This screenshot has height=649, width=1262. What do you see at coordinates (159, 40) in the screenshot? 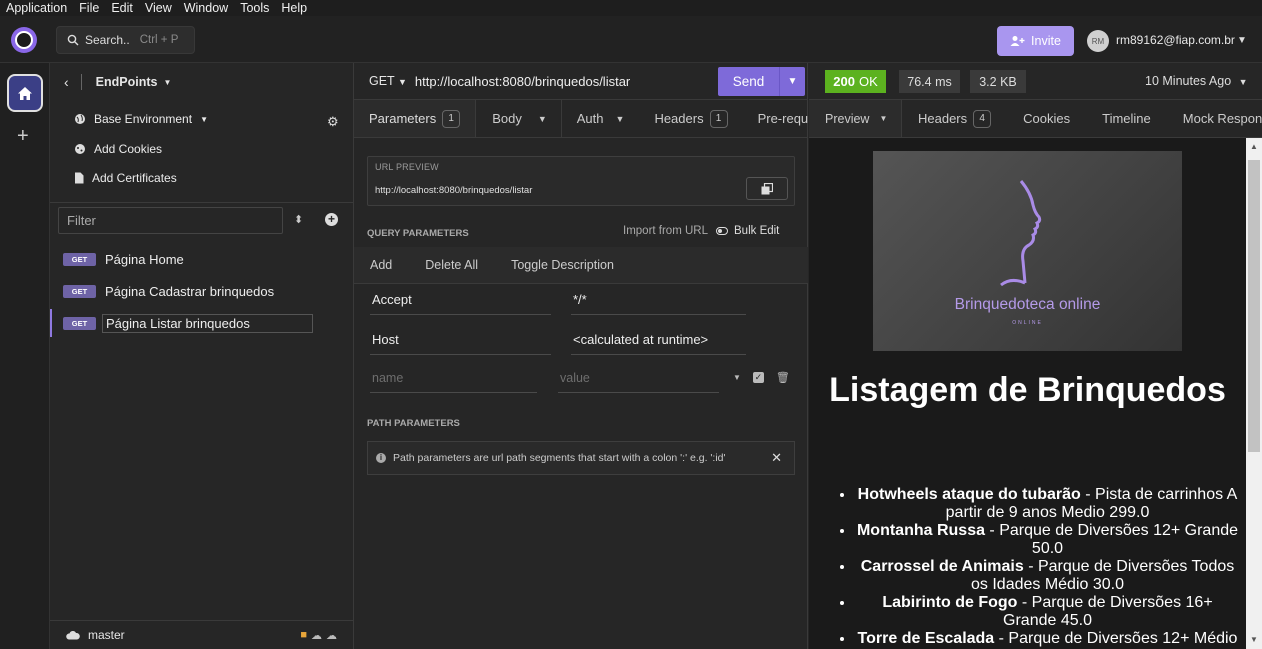
I see `search-shortcut: Ctrl + P` at bounding box center [159, 40].